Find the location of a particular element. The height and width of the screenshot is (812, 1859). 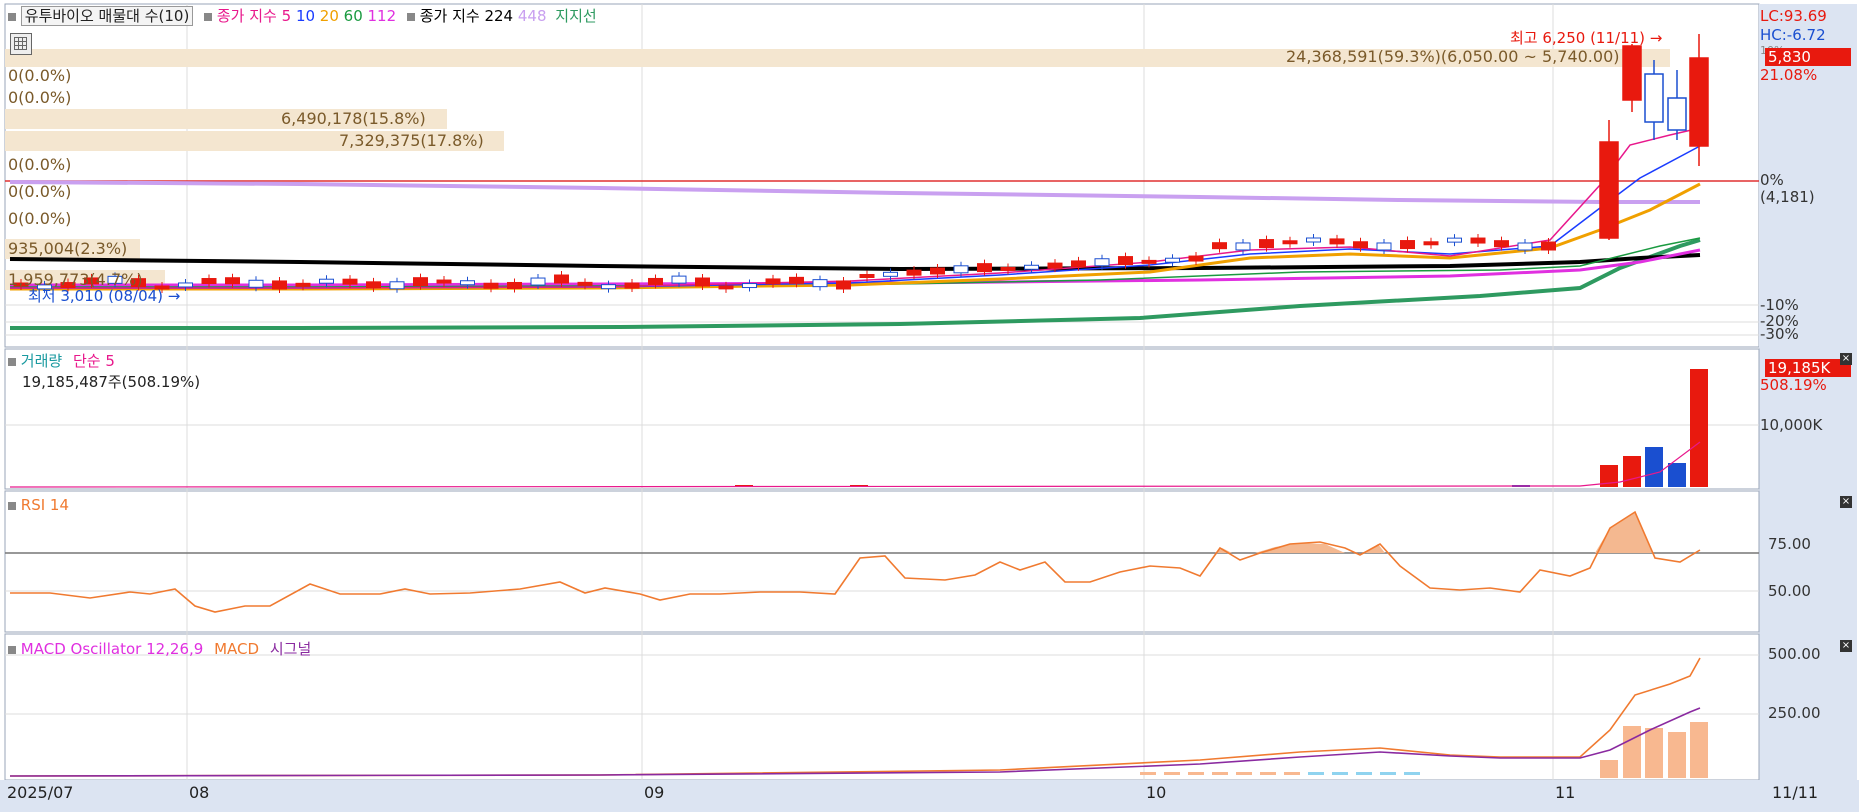

macd-legend: MACD Oscillator 12,26,9 MACD 시그널 is located at coordinates (159, 649).